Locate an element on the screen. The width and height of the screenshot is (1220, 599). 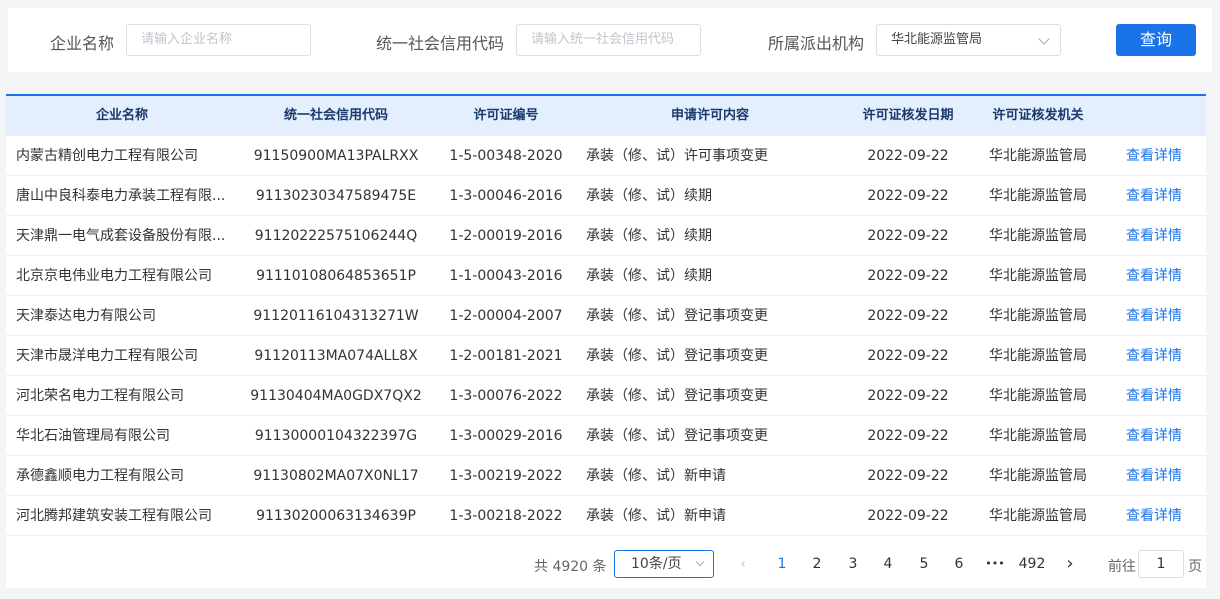
goto-unit-label: 页 is located at coordinates (1195, 567).